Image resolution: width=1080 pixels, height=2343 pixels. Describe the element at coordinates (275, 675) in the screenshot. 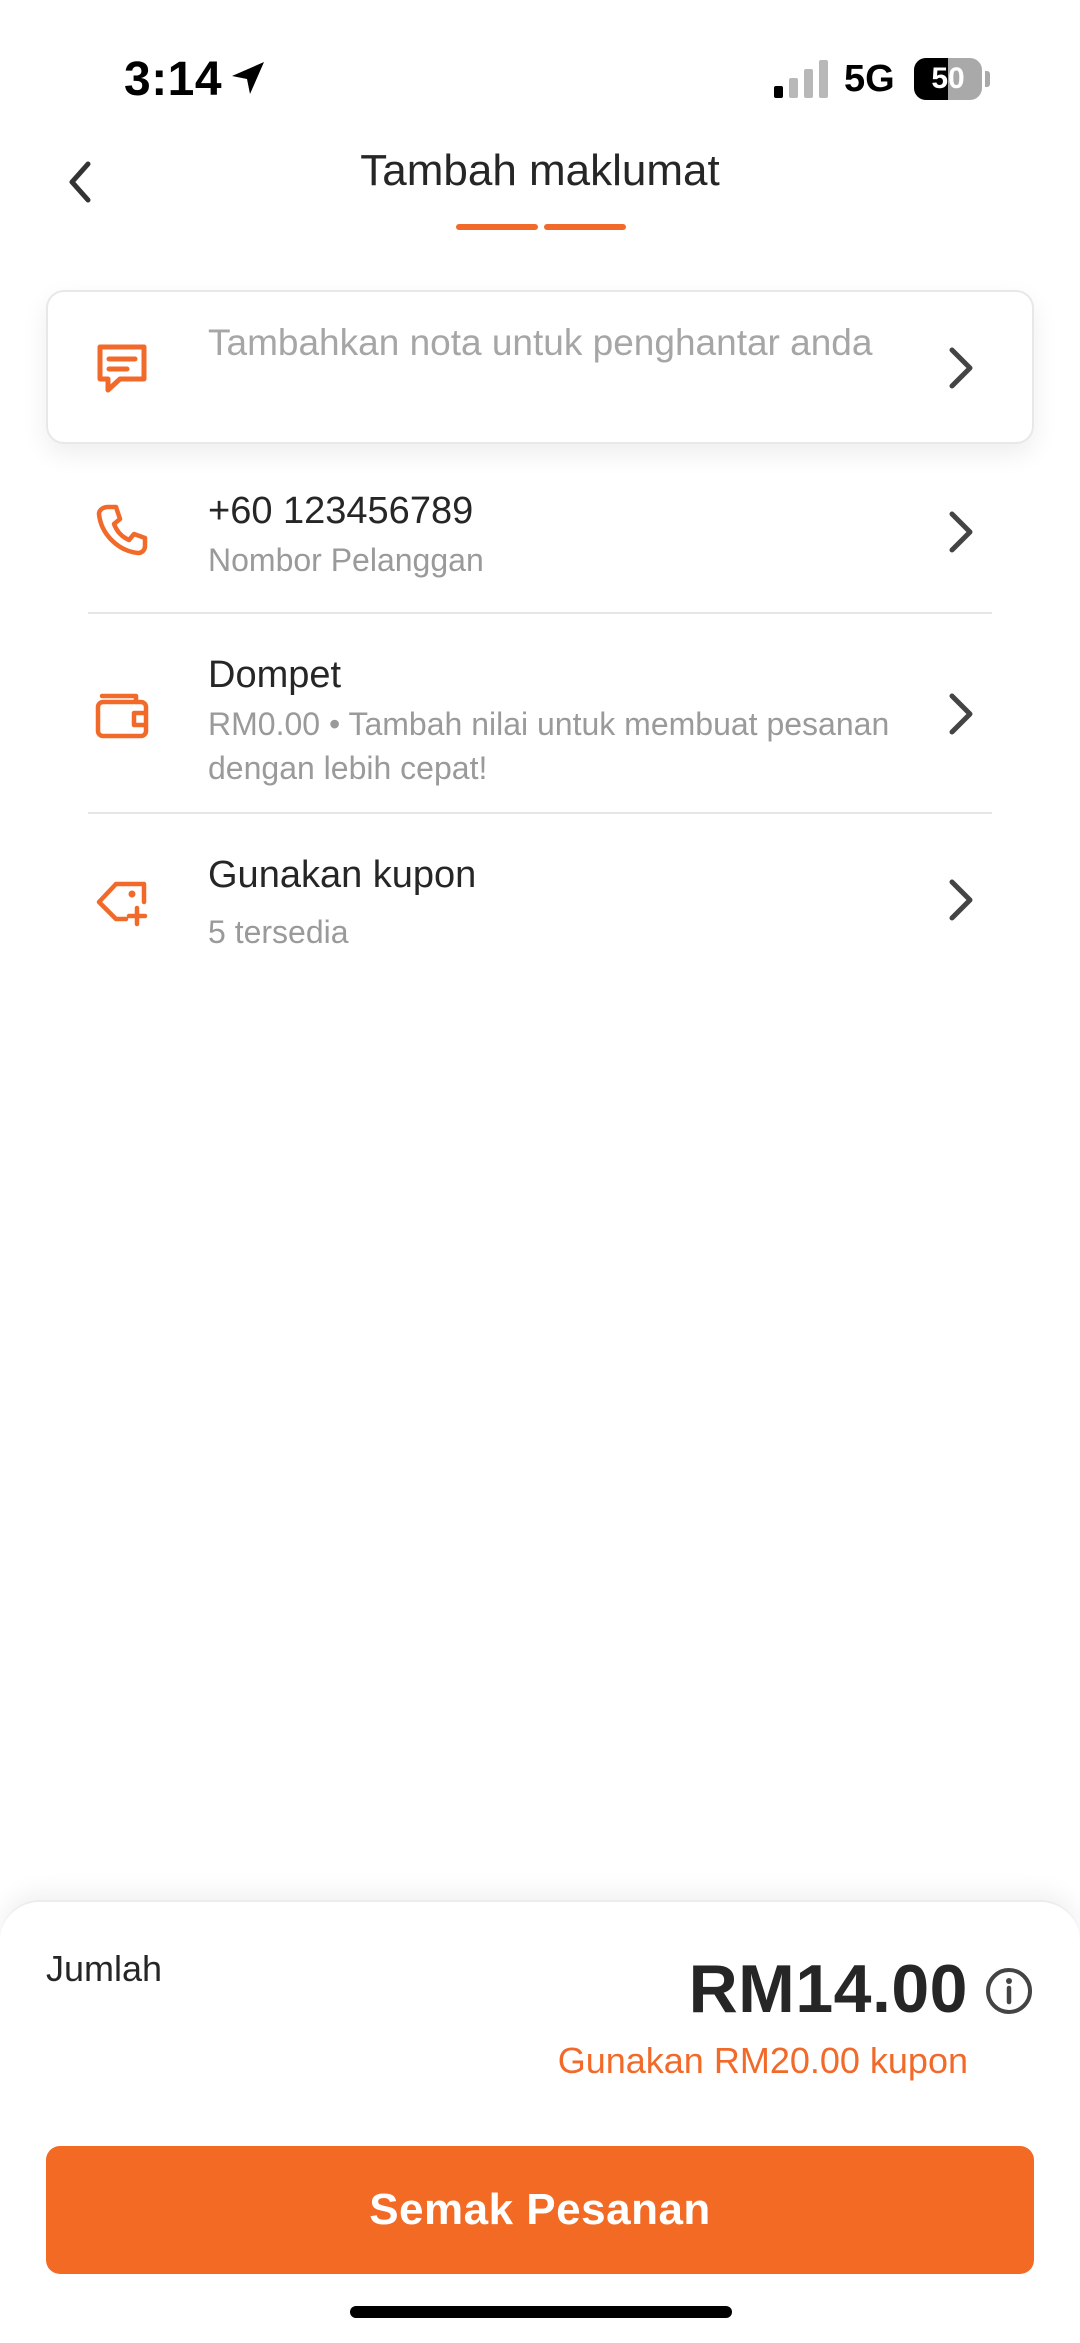

I see `wallet-title: Dompet` at that location.